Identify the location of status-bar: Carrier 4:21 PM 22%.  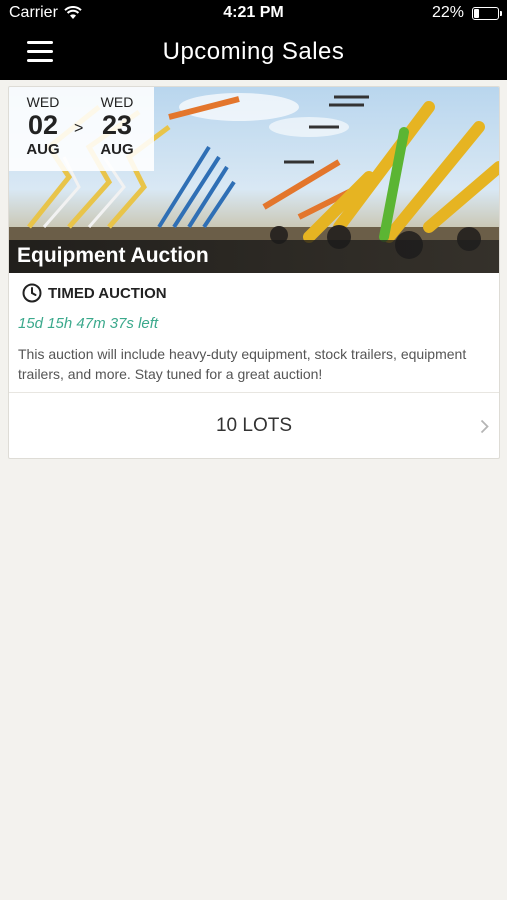
(253, 13).